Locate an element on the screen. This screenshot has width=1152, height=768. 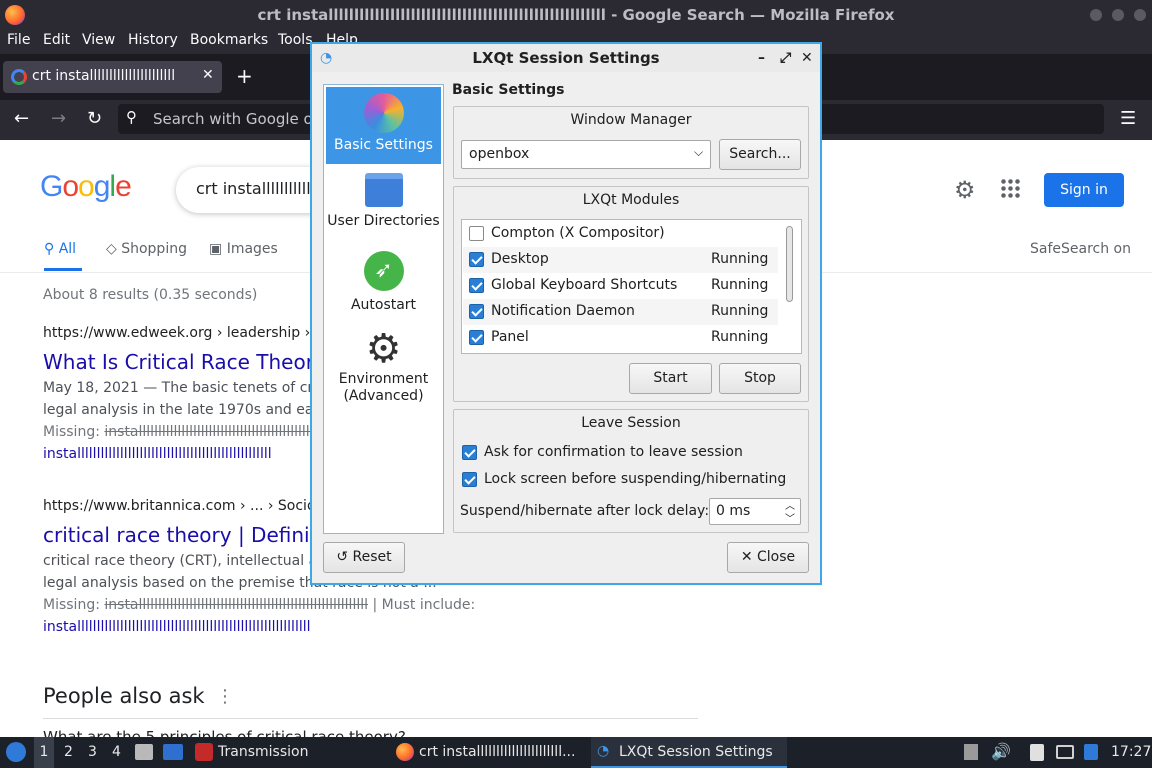
module-row: Panel Running is located at coordinates (620, 338).